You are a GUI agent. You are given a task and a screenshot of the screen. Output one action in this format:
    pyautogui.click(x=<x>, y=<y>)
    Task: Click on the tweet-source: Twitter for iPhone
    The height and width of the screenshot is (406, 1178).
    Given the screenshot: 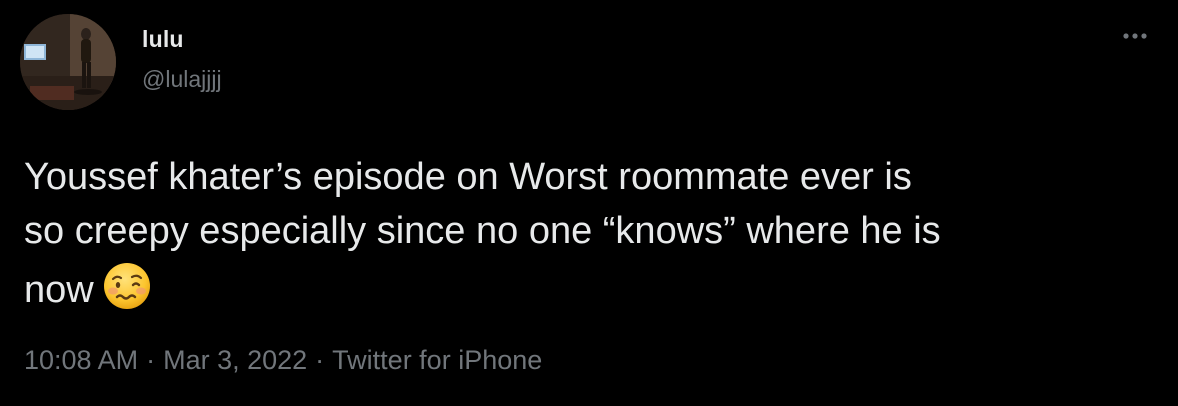 What is the action you would take?
    pyautogui.click(x=437, y=360)
    